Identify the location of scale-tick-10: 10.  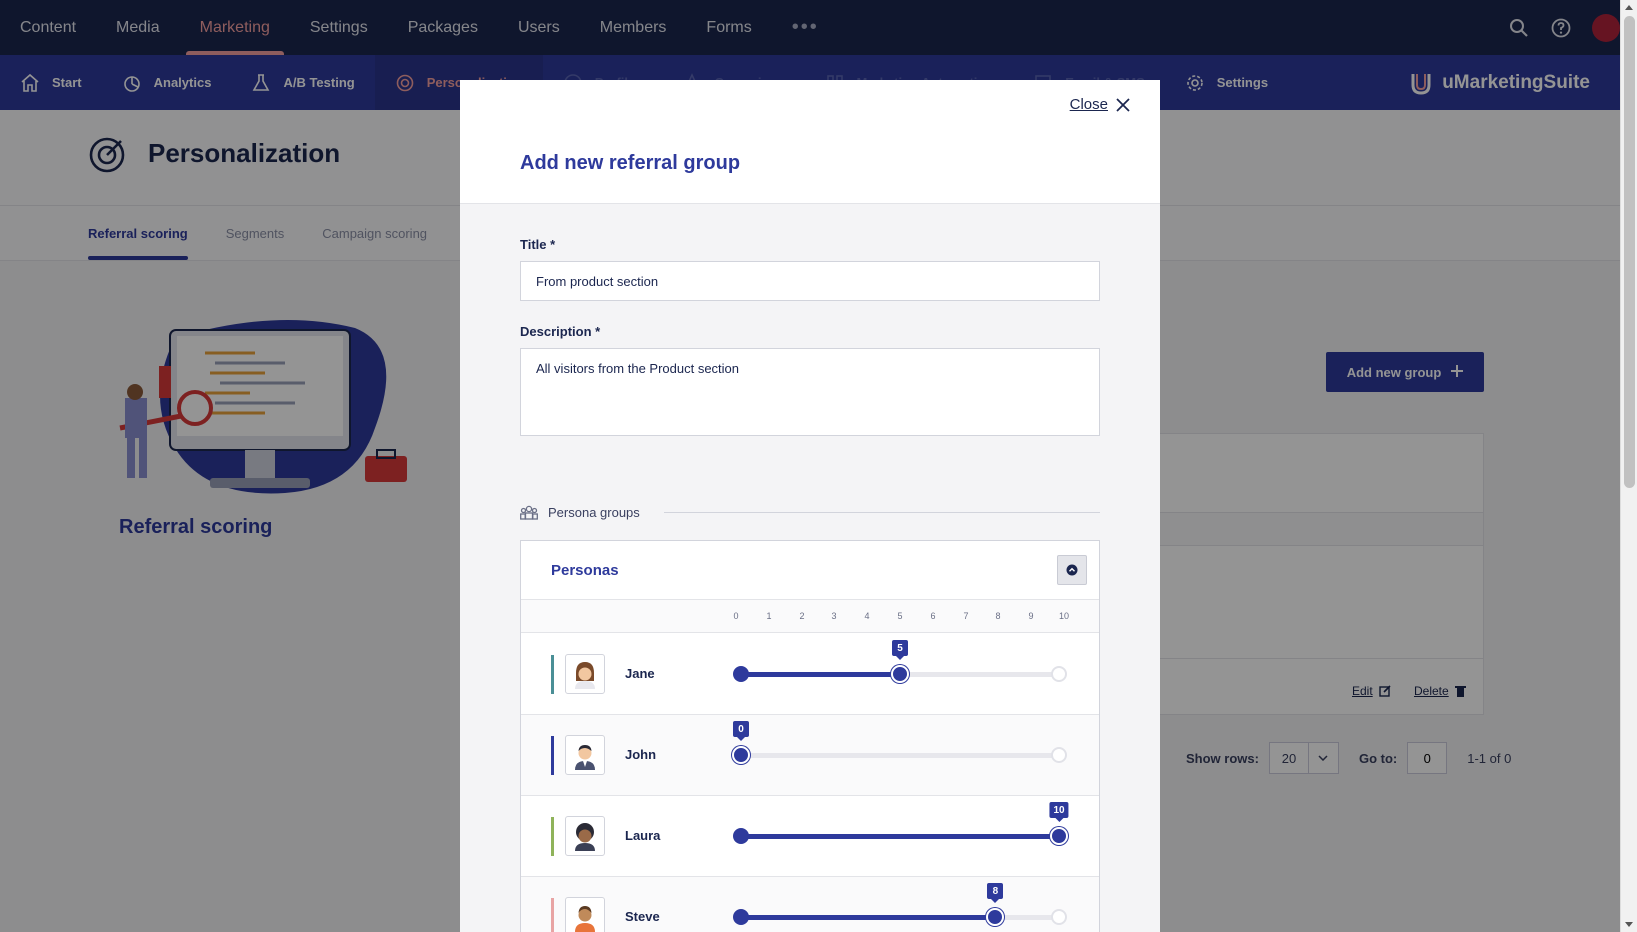
(1064, 616).